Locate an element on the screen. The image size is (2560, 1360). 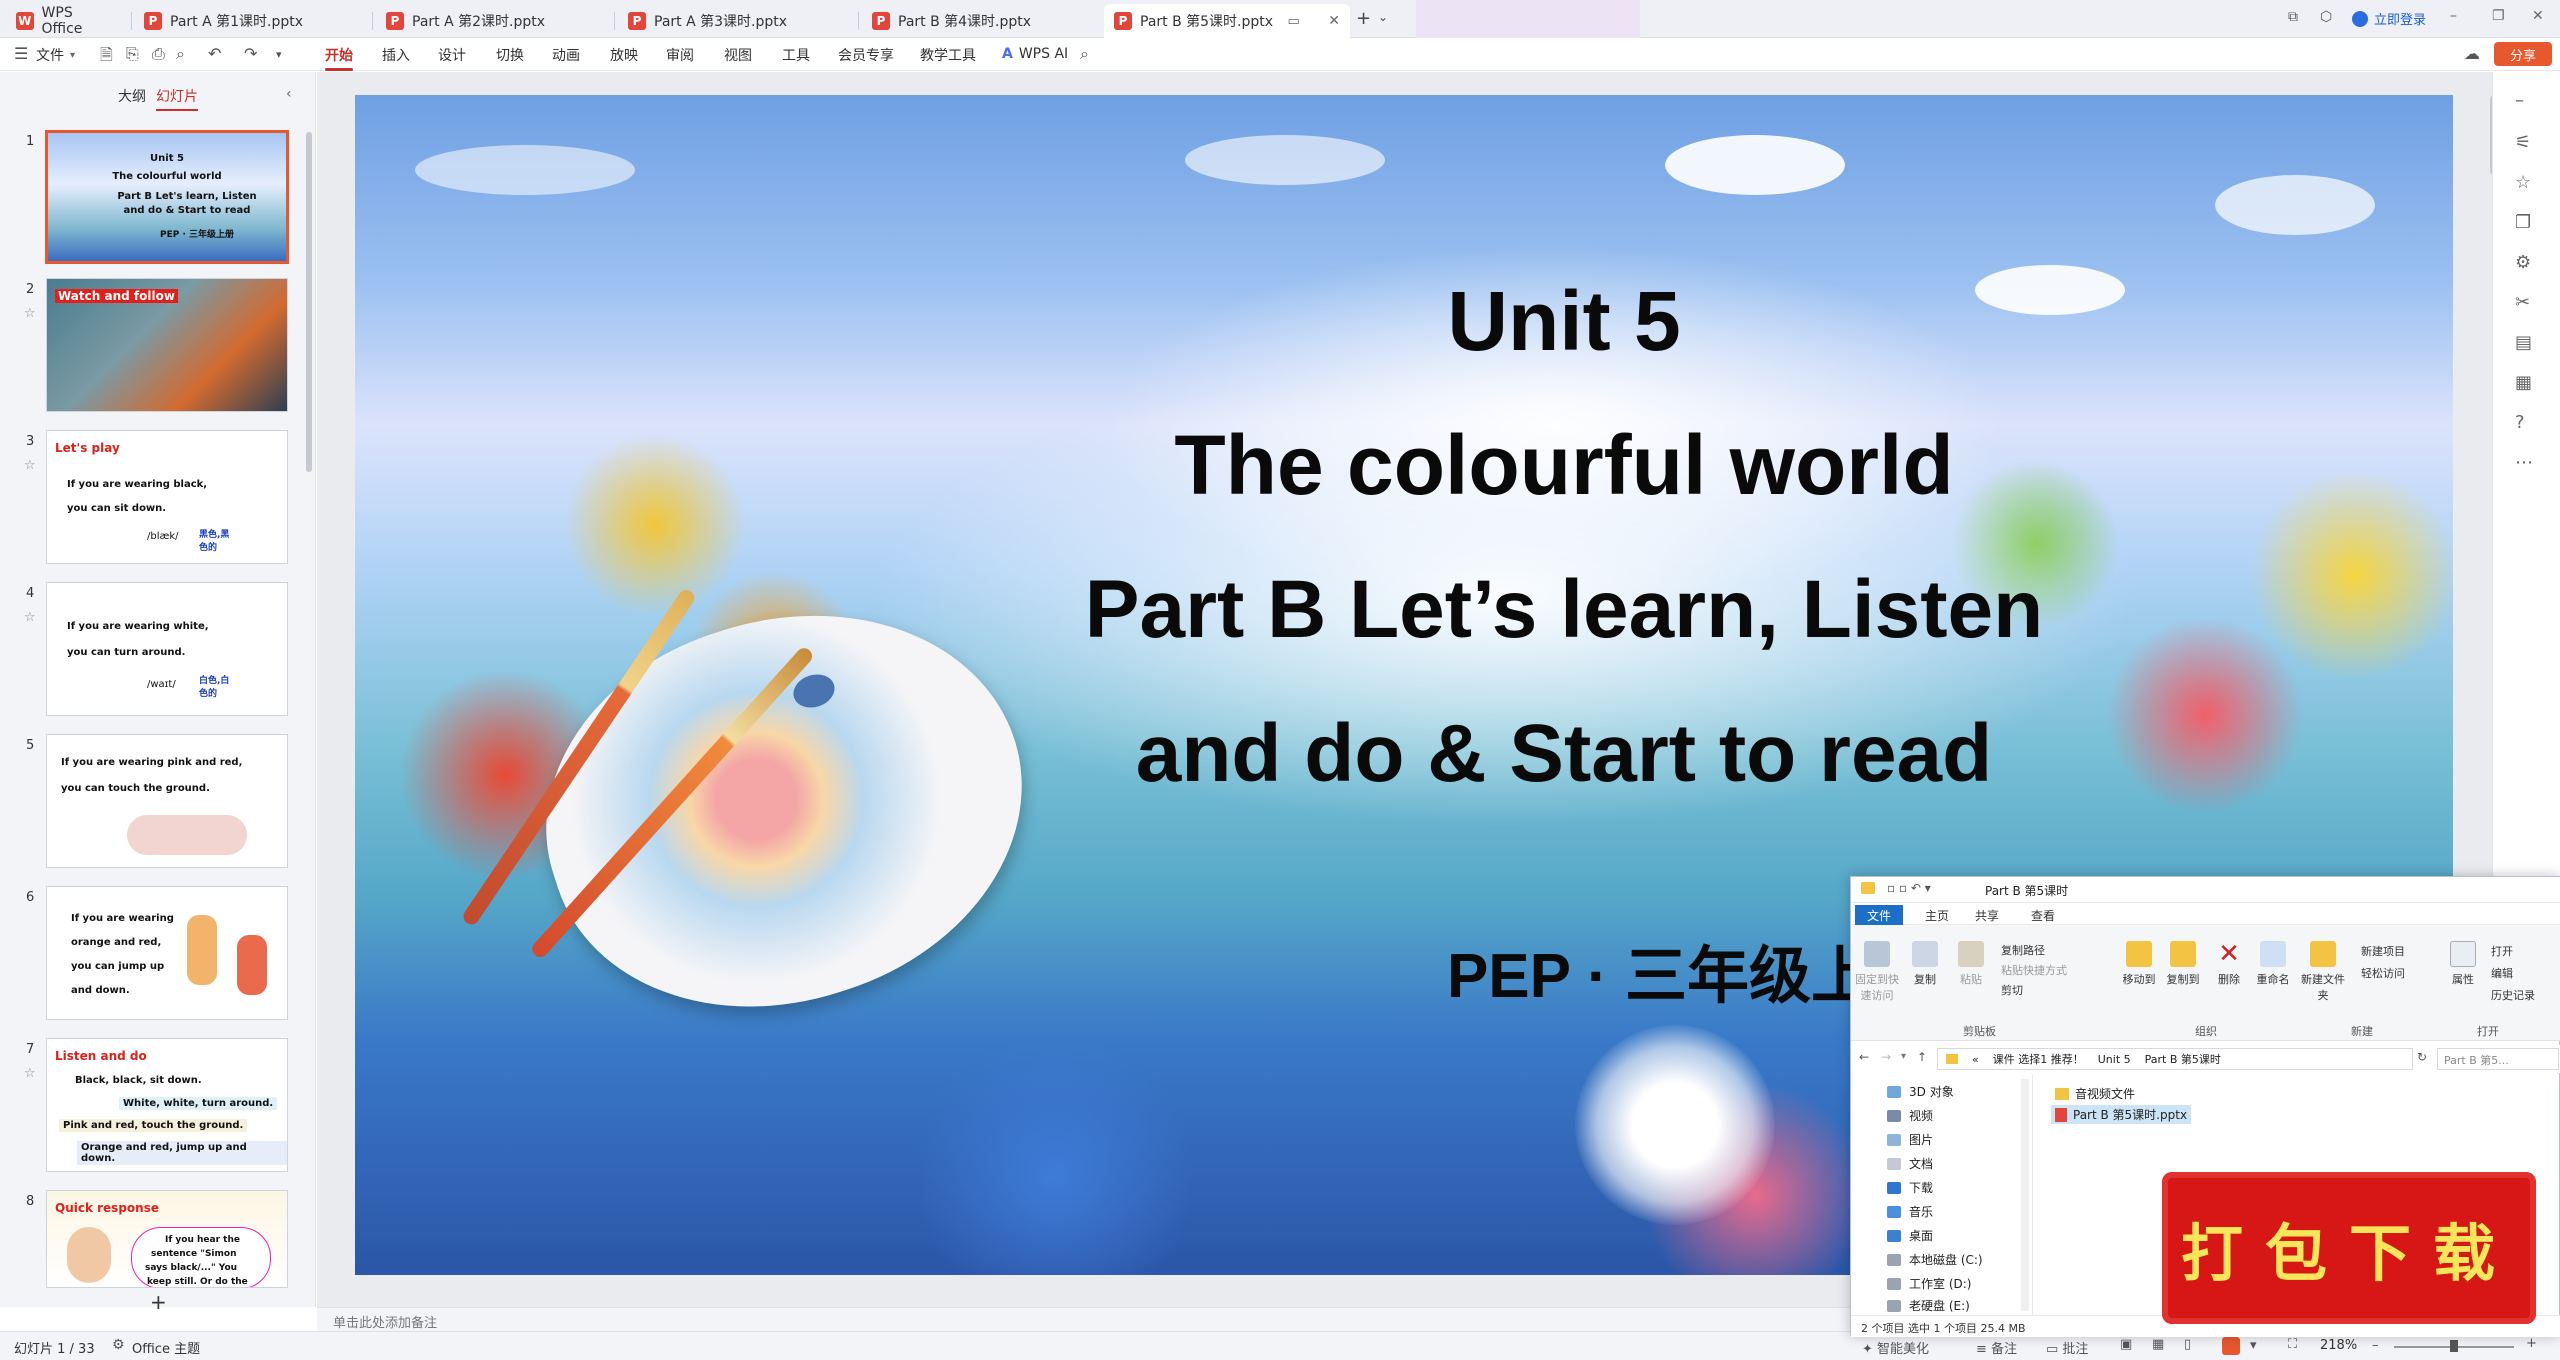
menu-view: 视图 is located at coordinates (738, 55).